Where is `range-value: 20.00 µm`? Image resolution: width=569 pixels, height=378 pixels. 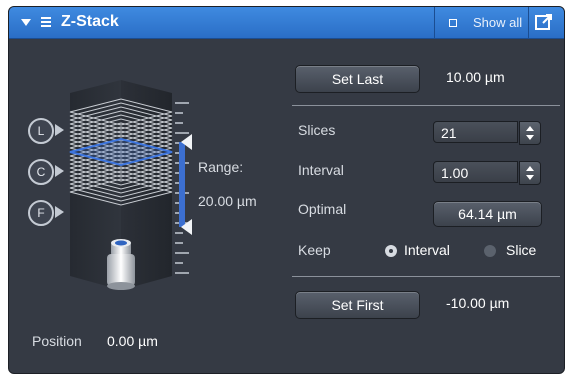 range-value: 20.00 µm is located at coordinates (227, 201).